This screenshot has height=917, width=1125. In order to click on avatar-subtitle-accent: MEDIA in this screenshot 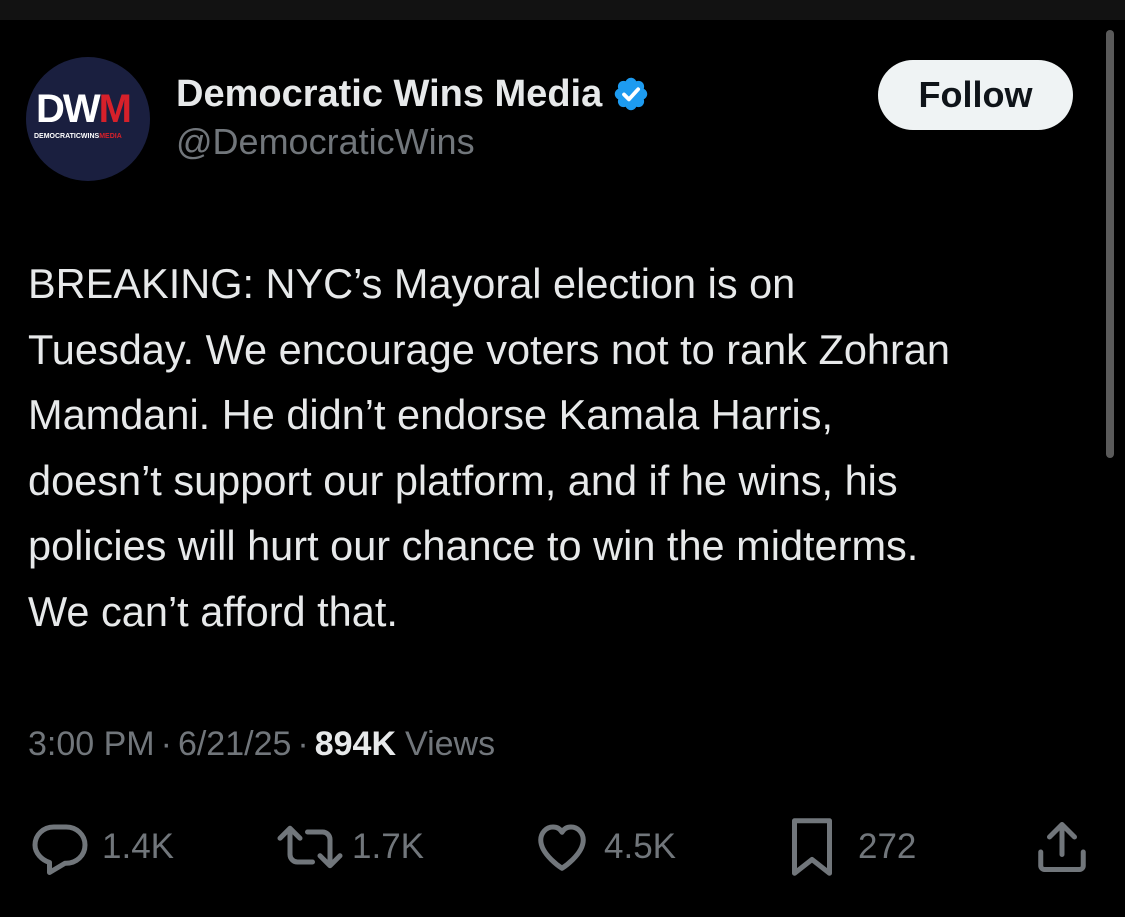, I will do `click(110, 136)`.